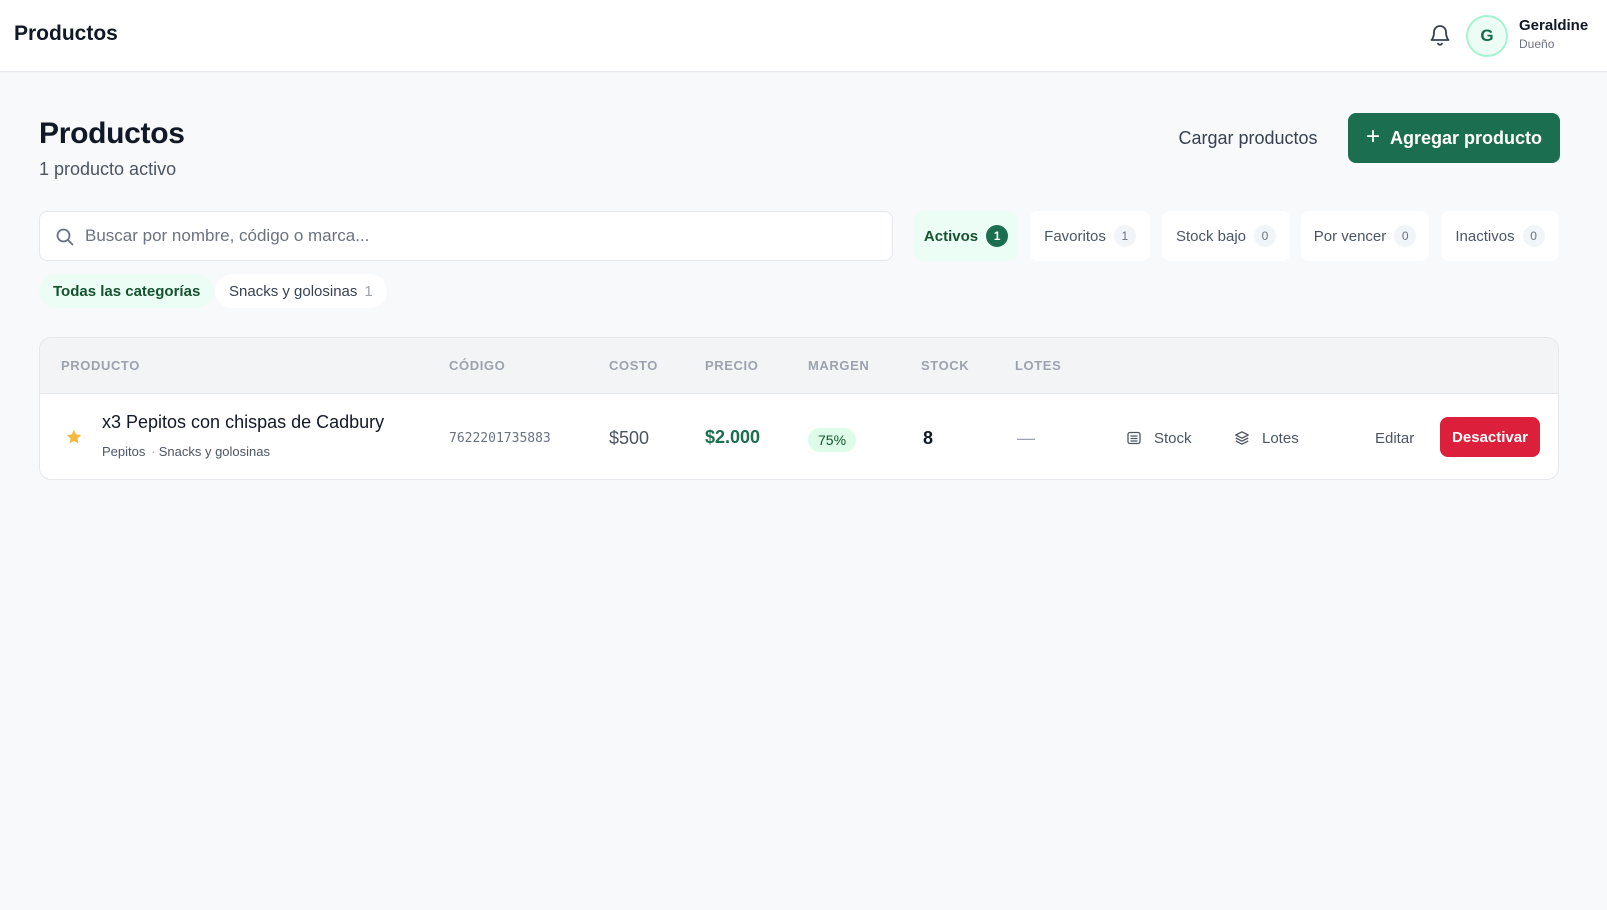  I want to click on filter-label: Stock bajo, so click(1211, 236).